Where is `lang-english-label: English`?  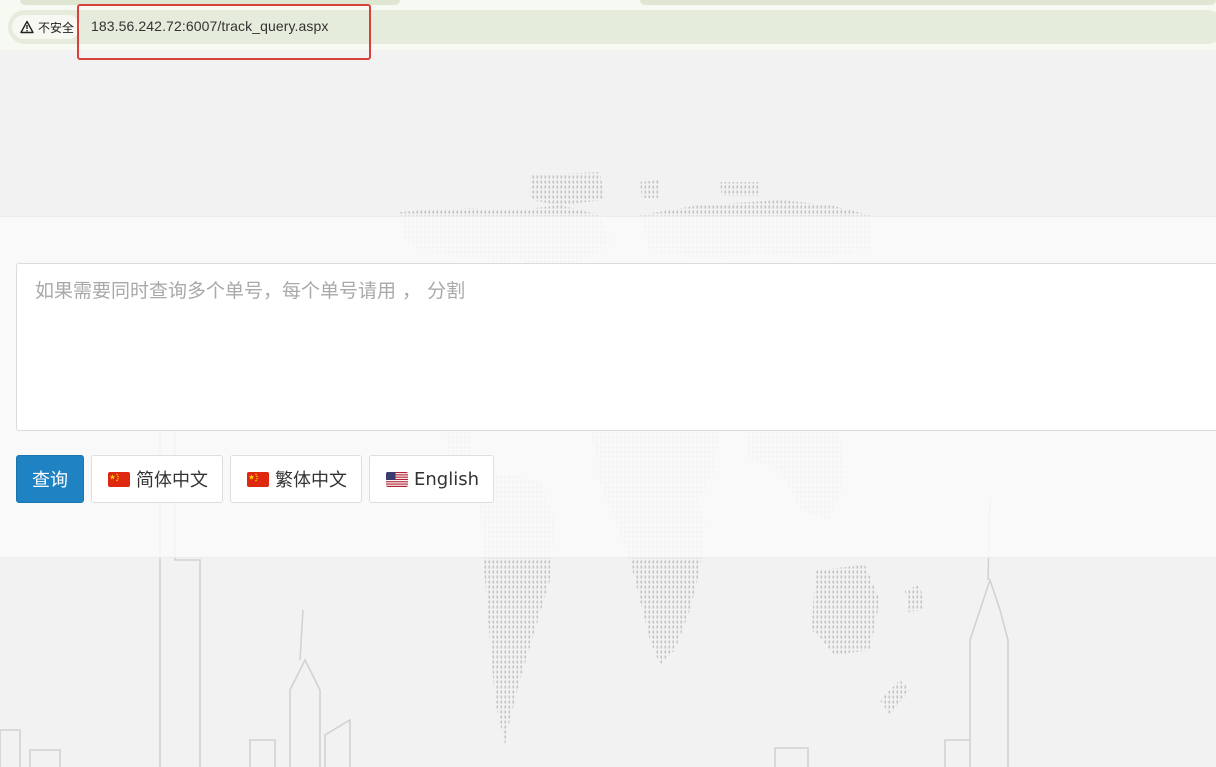
lang-english-label: English is located at coordinates (446, 479).